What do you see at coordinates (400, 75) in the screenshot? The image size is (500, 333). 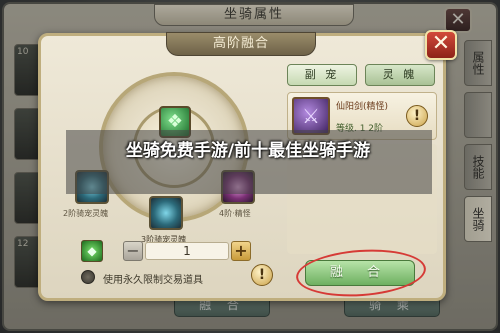 I see `tab-spirit-soul: 灵 魄` at bounding box center [400, 75].